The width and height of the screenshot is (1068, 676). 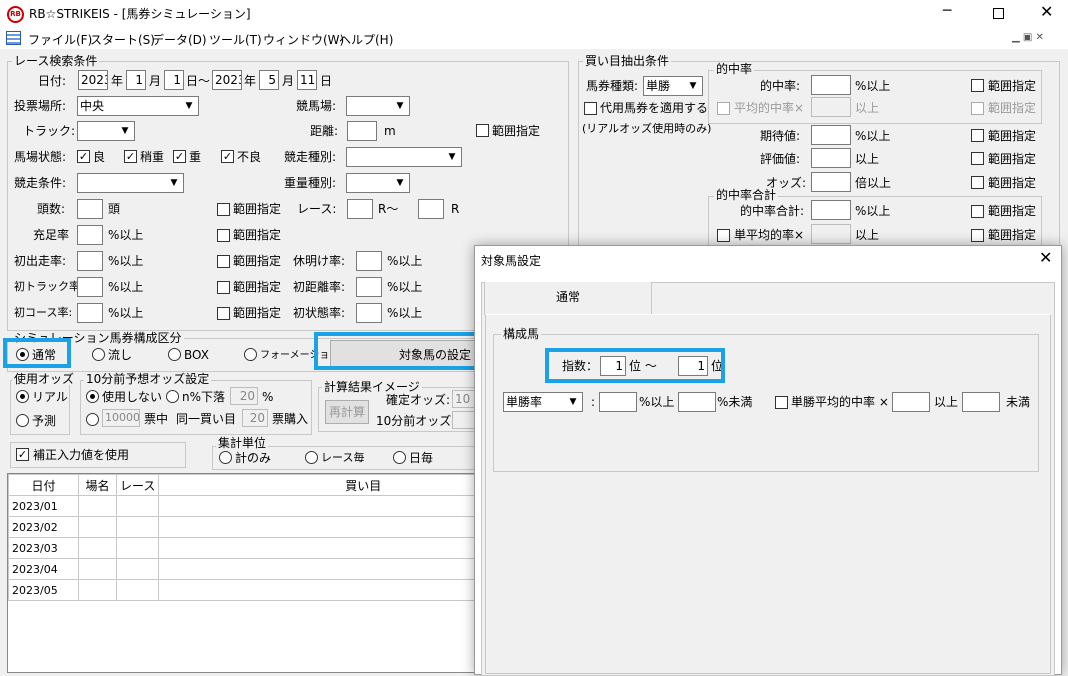 I want to click on first-track-input, so click(x=90, y=287).